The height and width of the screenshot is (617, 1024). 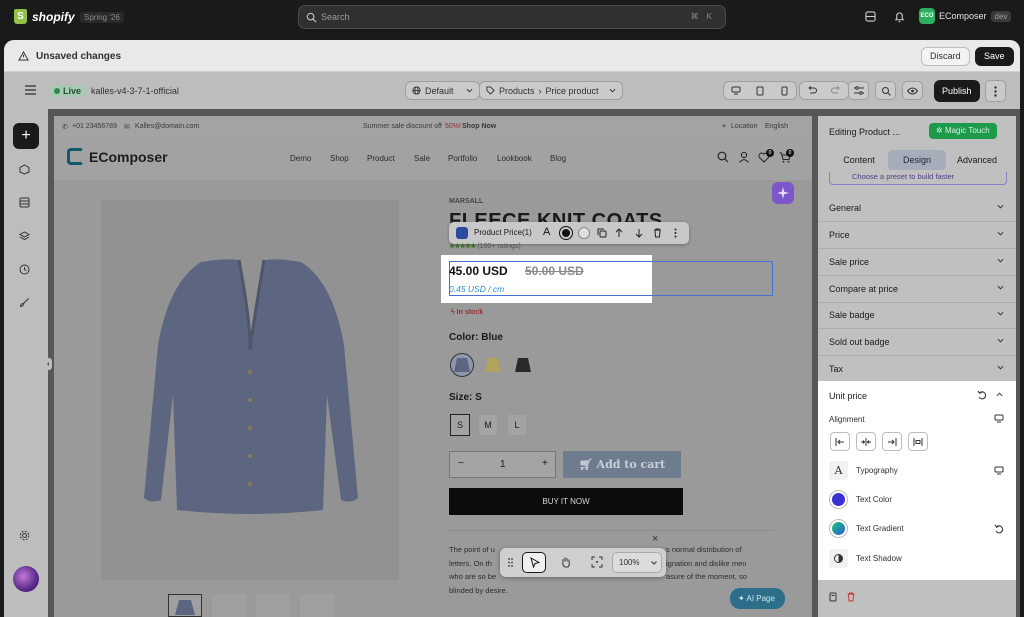 I want to click on page-breadcrumb: Products › Price product, so click(x=551, y=90).